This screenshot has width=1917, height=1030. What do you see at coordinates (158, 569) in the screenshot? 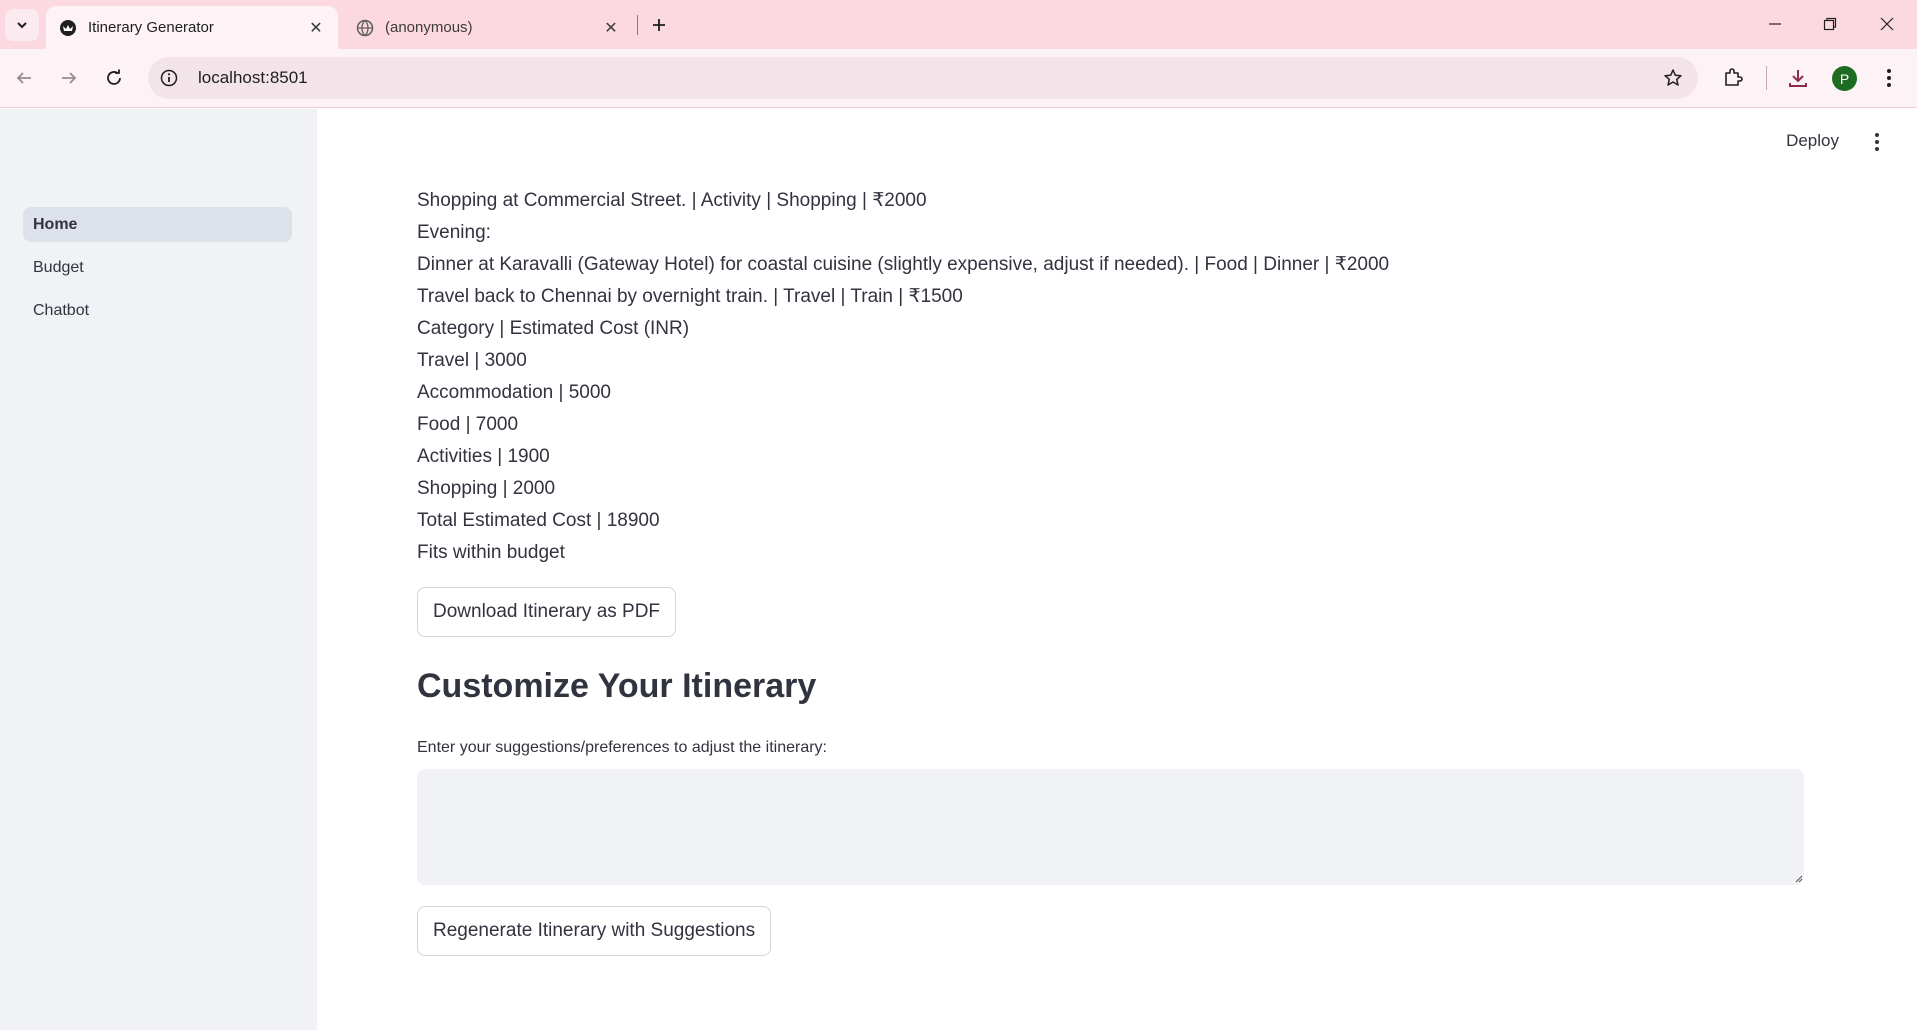
I see `app-sidebar: Home Budget Chatbot` at bounding box center [158, 569].